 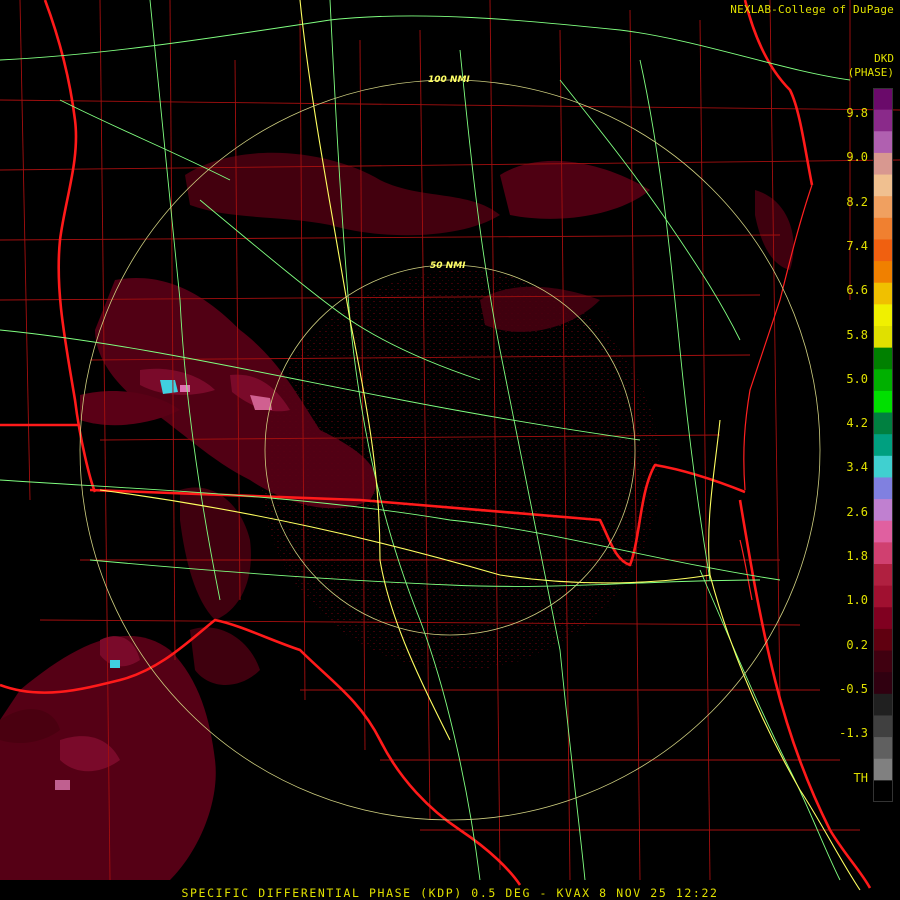 What do you see at coordinates (857, 378) in the screenshot?
I see `scale-label: 5.0` at bounding box center [857, 378].